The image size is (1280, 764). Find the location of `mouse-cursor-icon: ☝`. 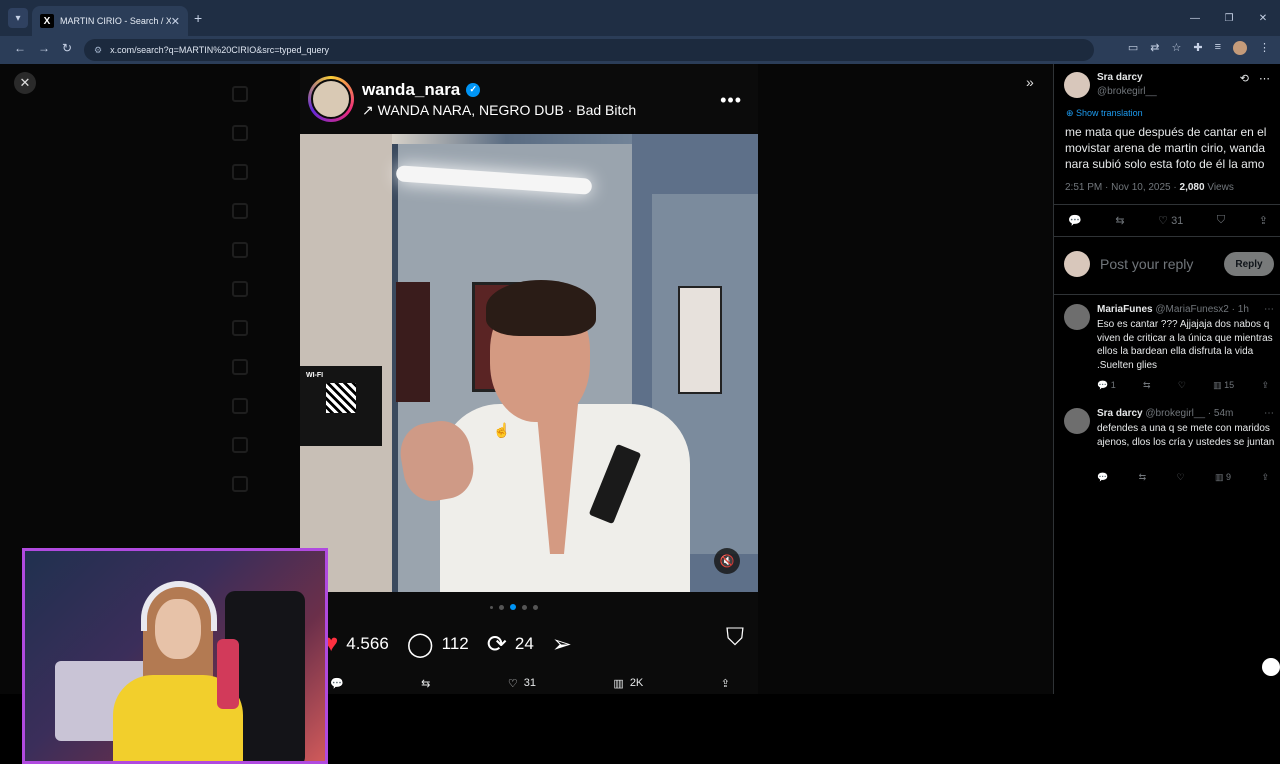

mouse-cursor-icon: ☝ is located at coordinates (502, 430).